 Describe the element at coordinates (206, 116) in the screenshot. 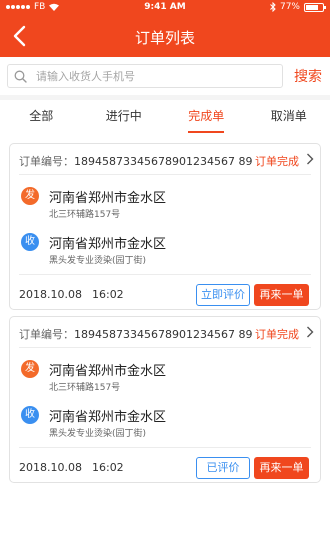

I see `tab-completed: 完成单` at that location.